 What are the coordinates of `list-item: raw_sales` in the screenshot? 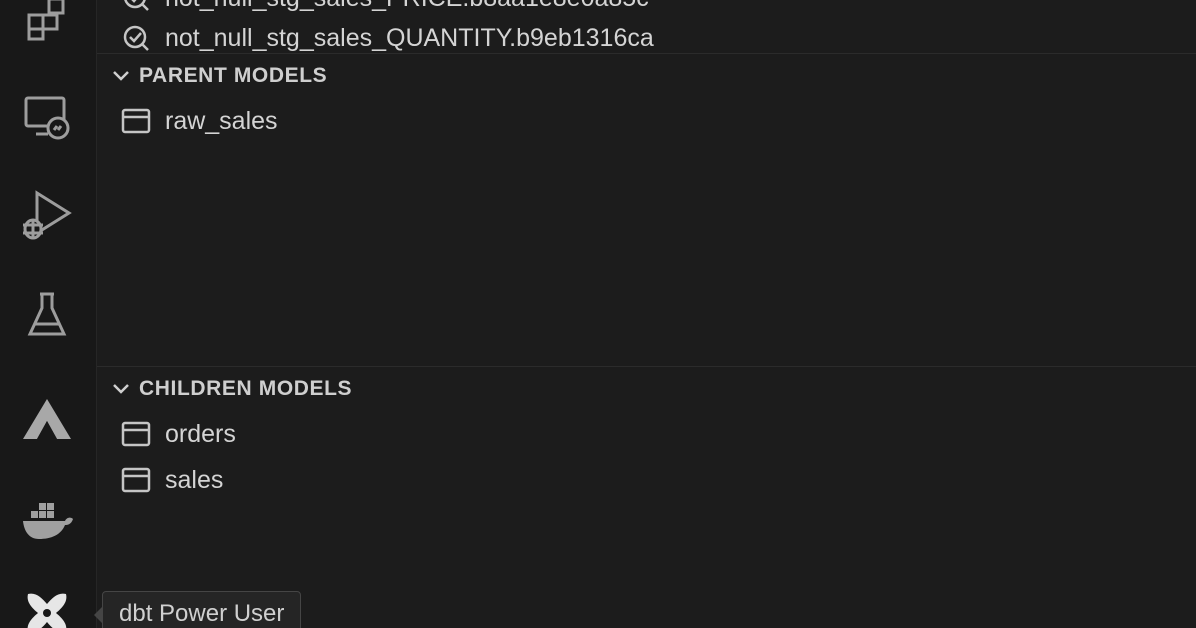 It's located at (646, 121).